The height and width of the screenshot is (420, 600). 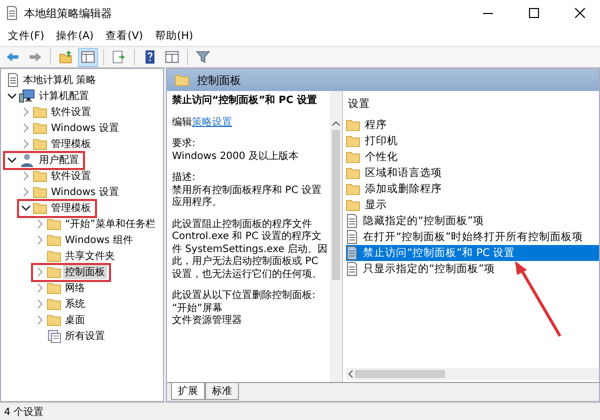 What do you see at coordinates (203, 57) in the screenshot?
I see `filter-icon` at bounding box center [203, 57].